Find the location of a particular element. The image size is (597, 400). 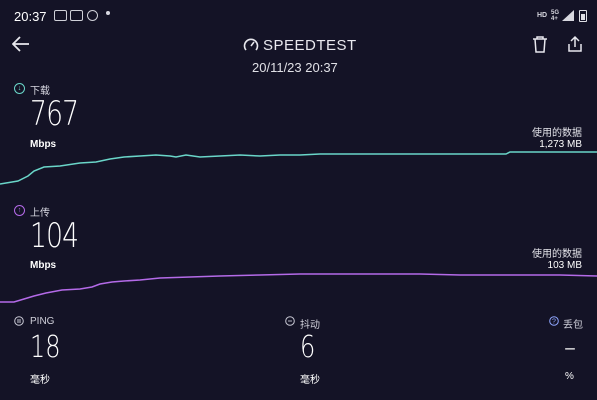

network-5g-sub: 4+ is located at coordinates (554, 19).